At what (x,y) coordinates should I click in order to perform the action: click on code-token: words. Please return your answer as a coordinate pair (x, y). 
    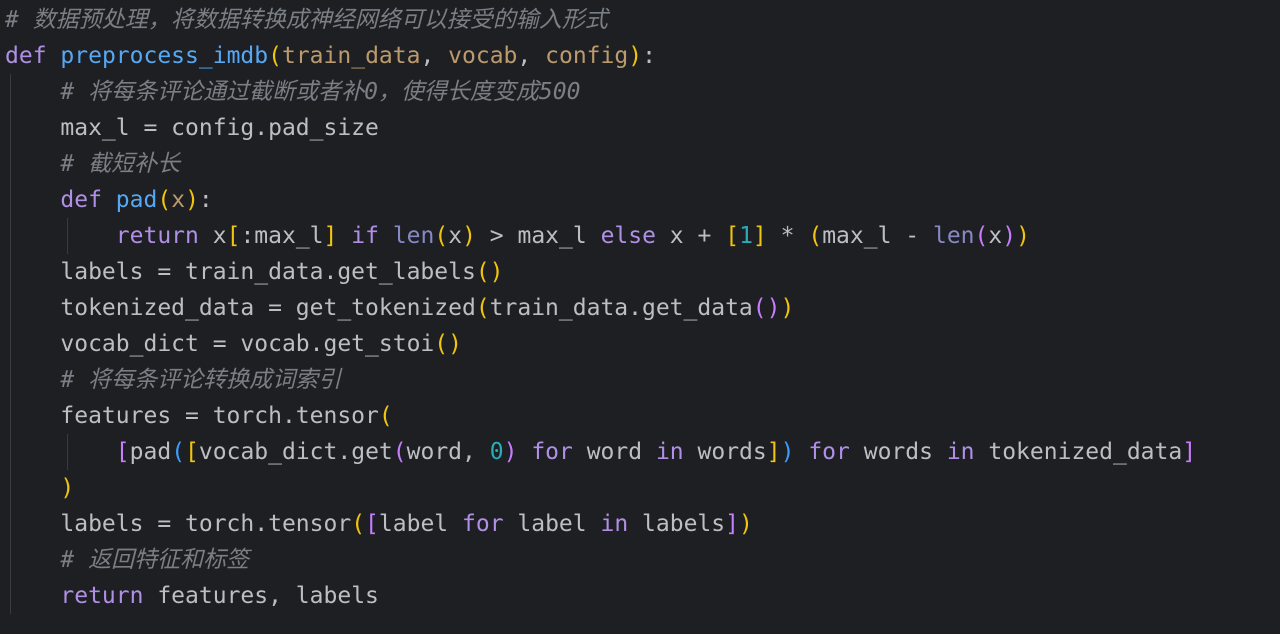
    Looking at the image, I should click on (725, 452).